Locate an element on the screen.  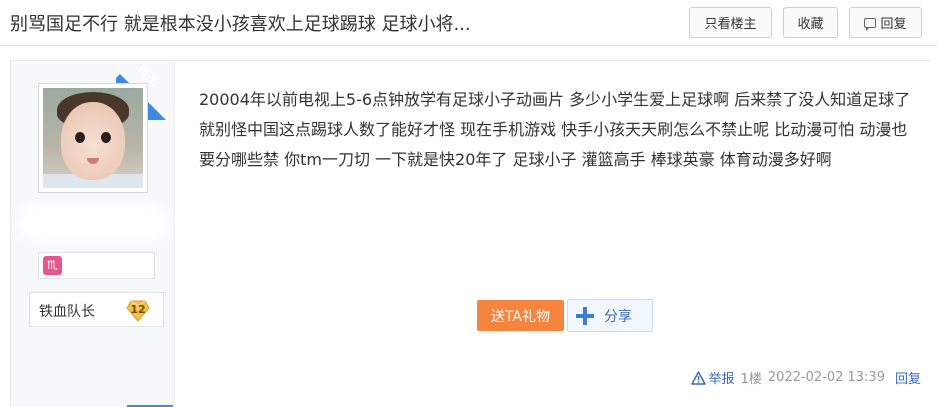
avatar is located at coordinates (93, 138).